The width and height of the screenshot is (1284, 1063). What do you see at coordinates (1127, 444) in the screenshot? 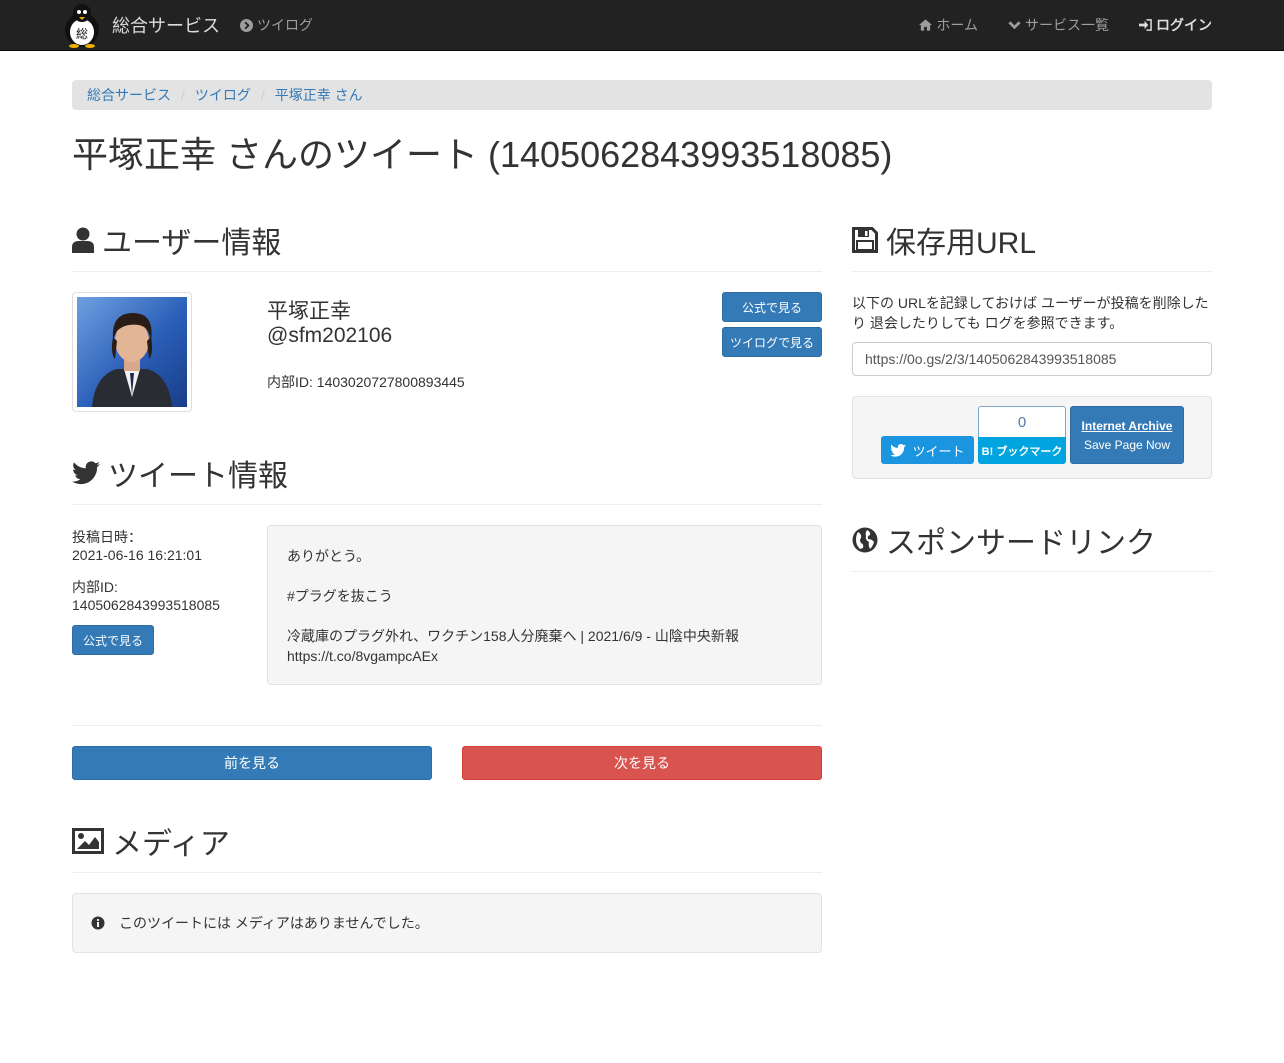
I see `internet-archive-subtitle: Save Page Now` at bounding box center [1127, 444].